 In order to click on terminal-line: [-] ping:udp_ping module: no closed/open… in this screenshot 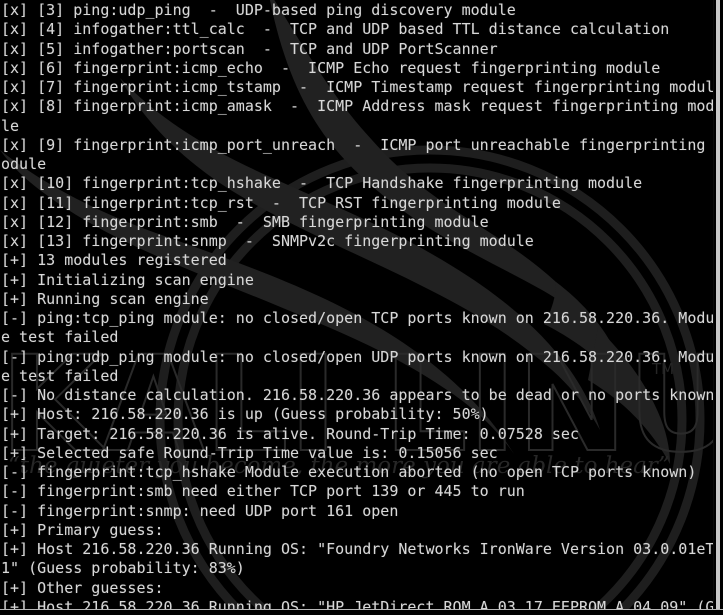, I will do `click(362, 356)`.